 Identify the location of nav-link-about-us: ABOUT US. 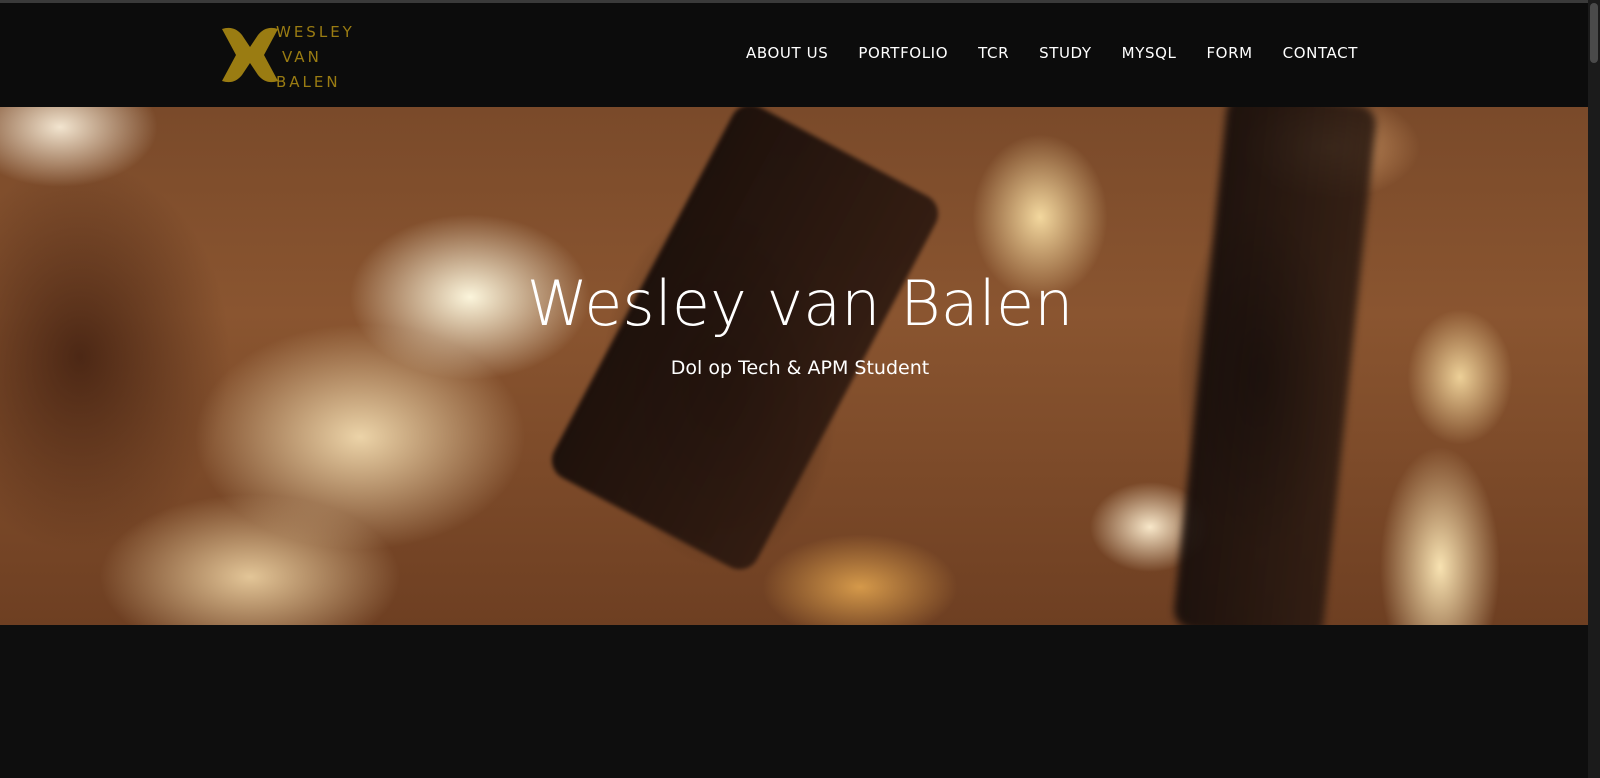
(787, 53).